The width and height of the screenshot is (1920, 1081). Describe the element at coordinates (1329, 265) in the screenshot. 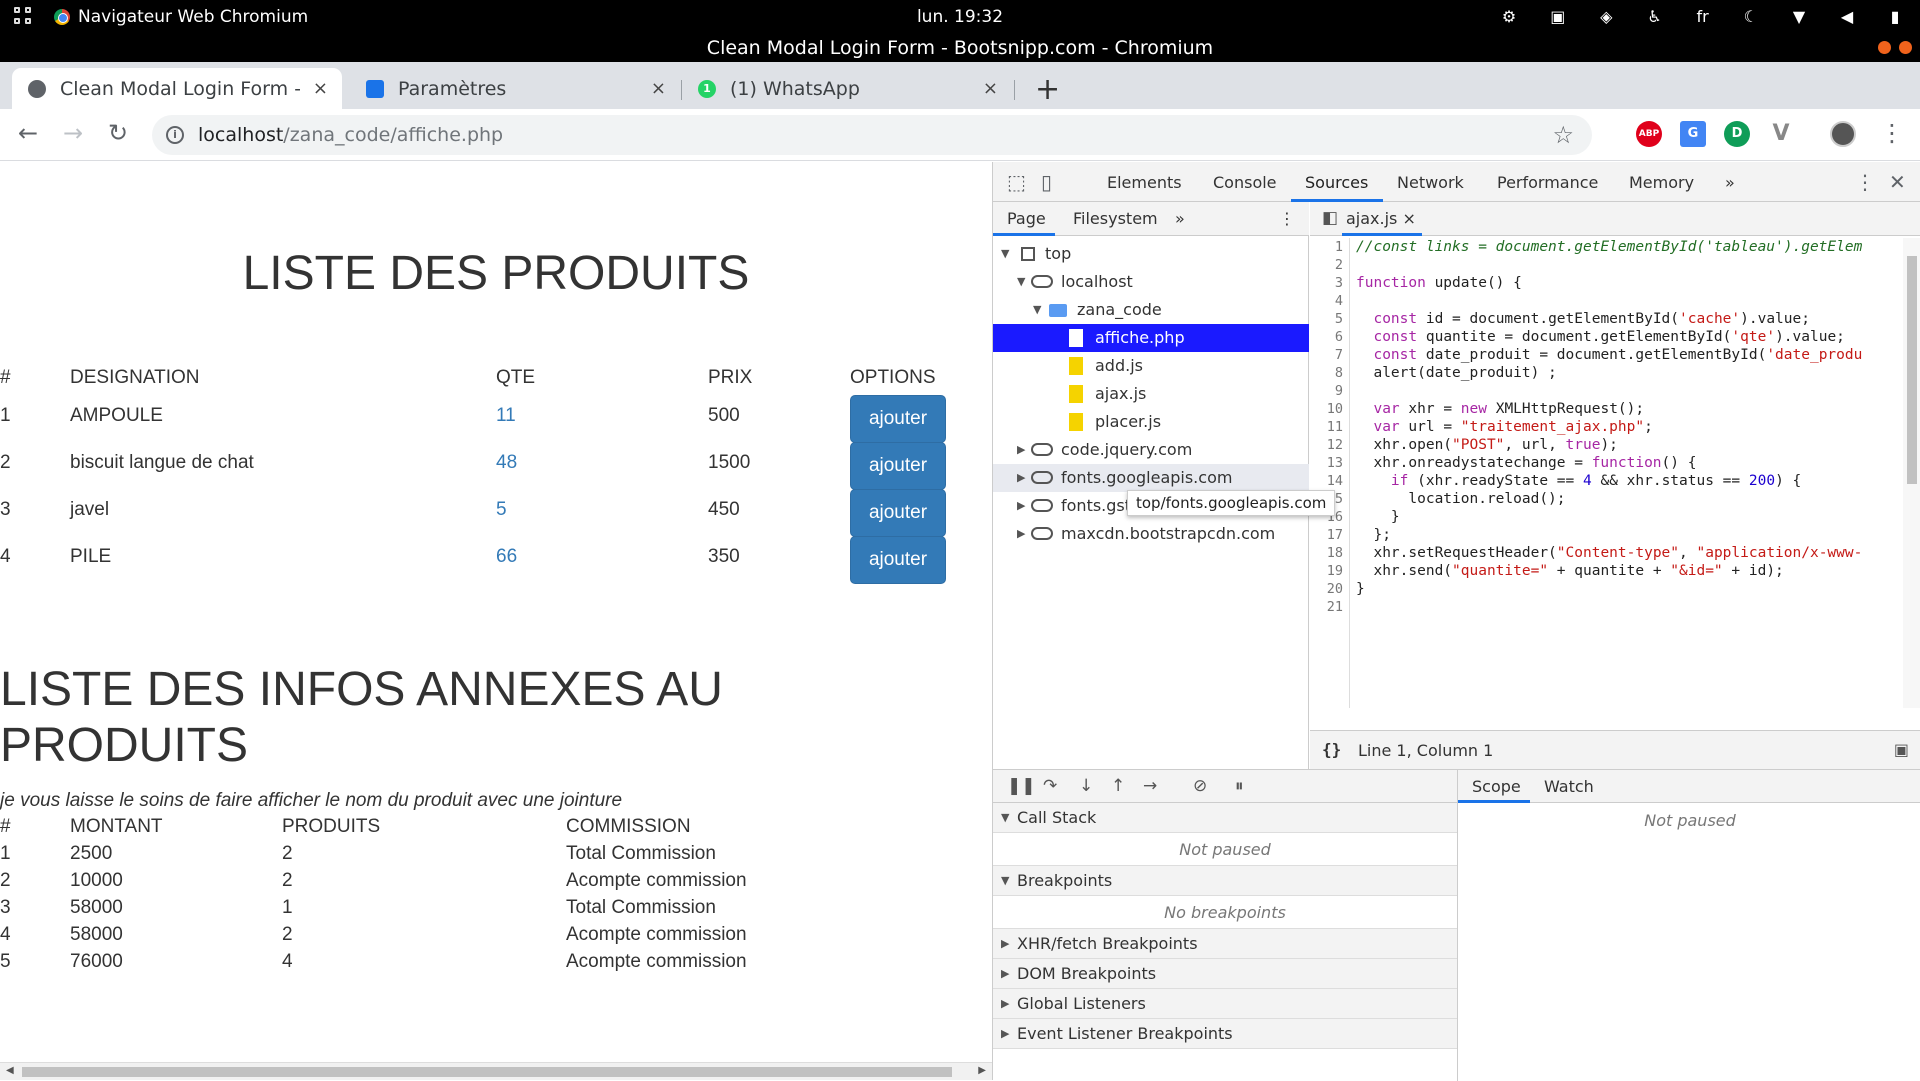

I see `line-number: 2` at that location.